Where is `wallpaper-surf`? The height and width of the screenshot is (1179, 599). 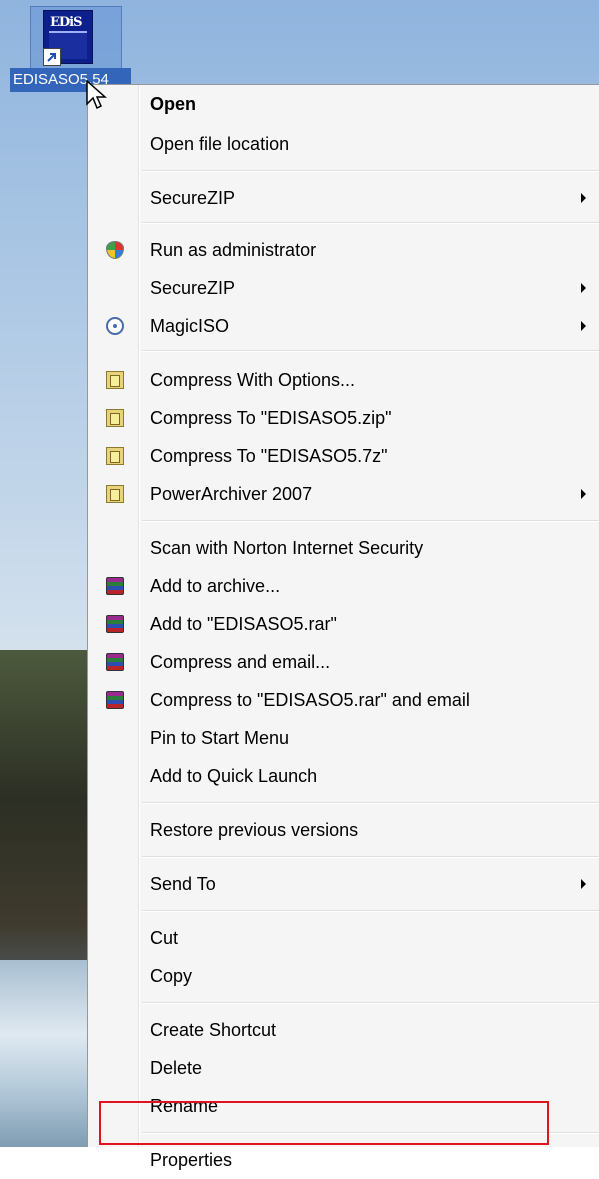
wallpaper-surf is located at coordinates (50, 1053).